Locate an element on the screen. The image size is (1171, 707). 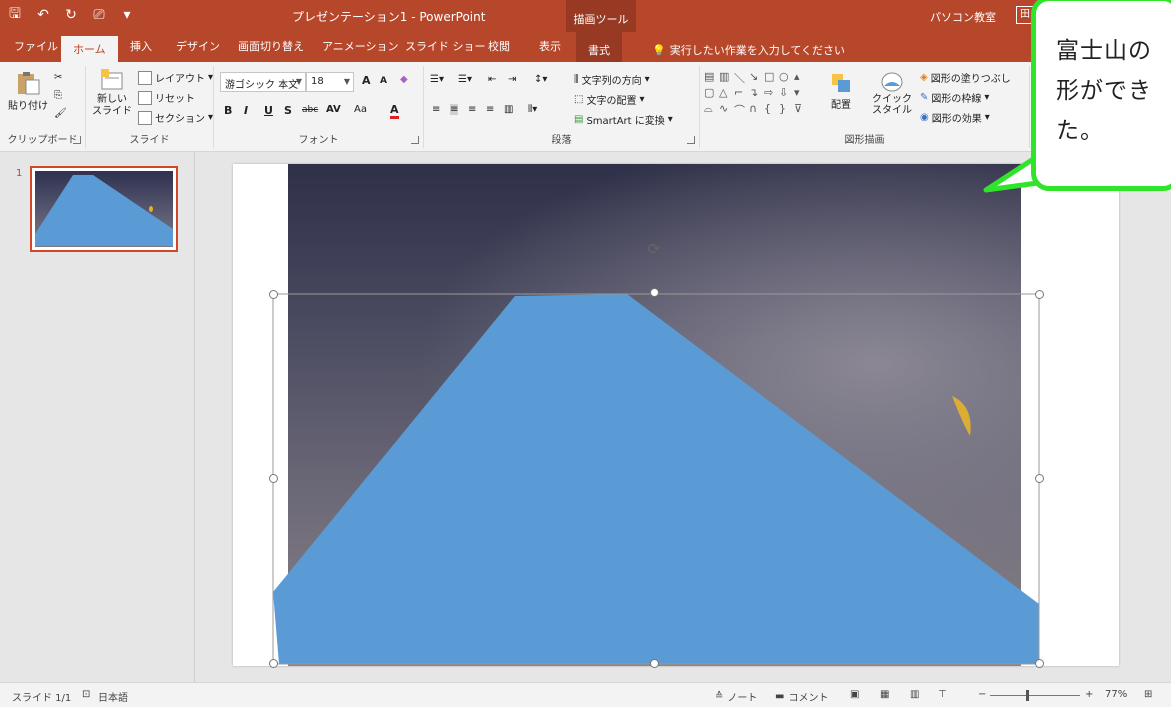
comments-button: ▬ コメント is located at coordinates (801, 696).